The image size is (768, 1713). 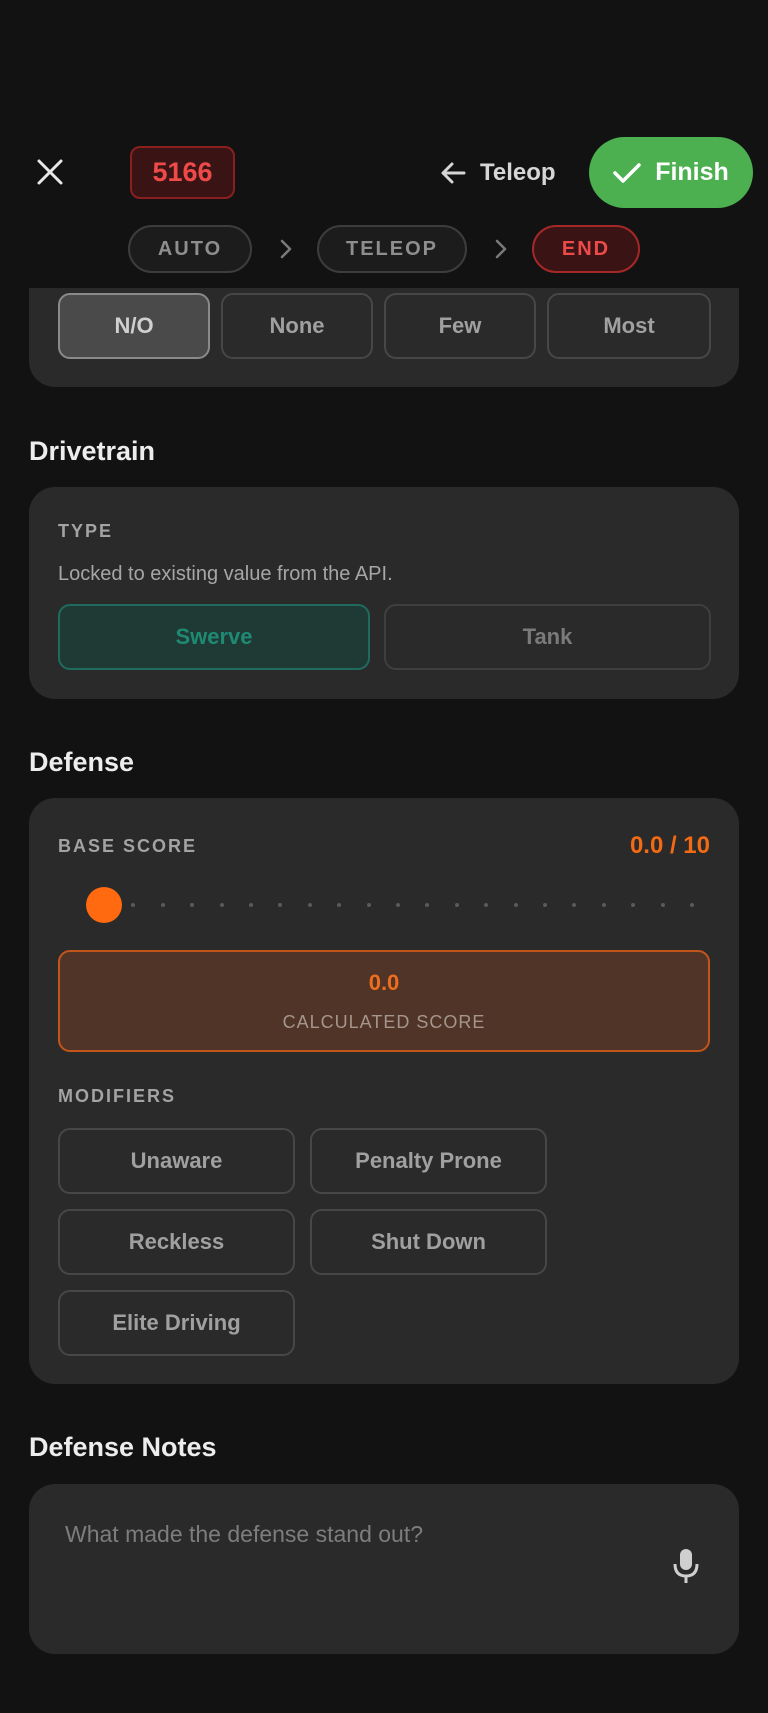 What do you see at coordinates (392, 249) in the screenshot?
I see `phase-teleop-chip: TELEOP` at bounding box center [392, 249].